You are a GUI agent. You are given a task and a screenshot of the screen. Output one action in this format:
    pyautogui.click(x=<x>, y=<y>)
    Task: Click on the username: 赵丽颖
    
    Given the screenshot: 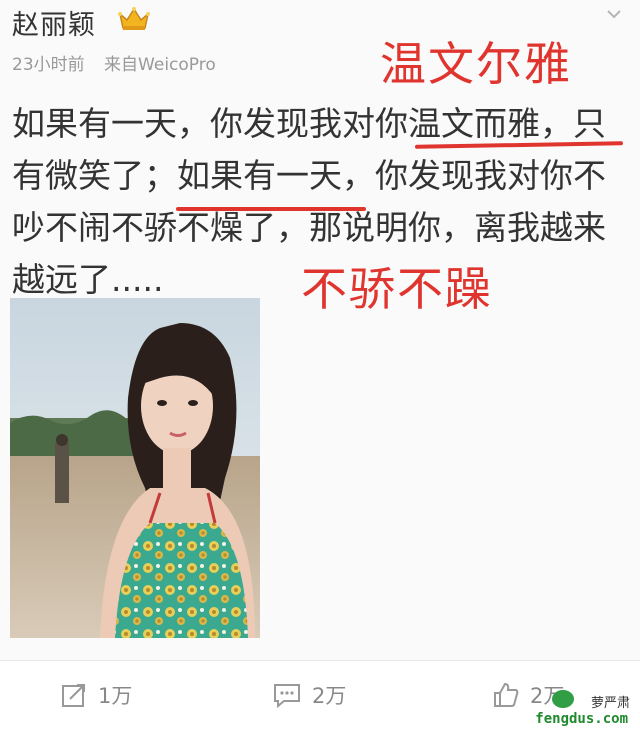 What is the action you would take?
    pyautogui.click(x=54, y=22)
    